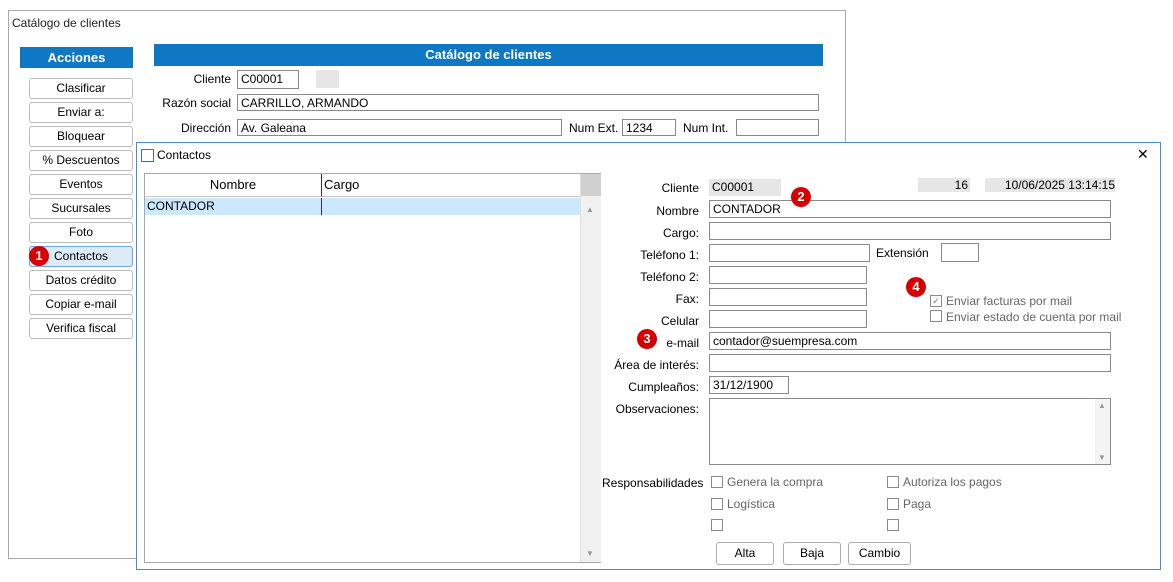 The image size is (1173, 582). I want to click on logistica-label: Logística, so click(751, 504).